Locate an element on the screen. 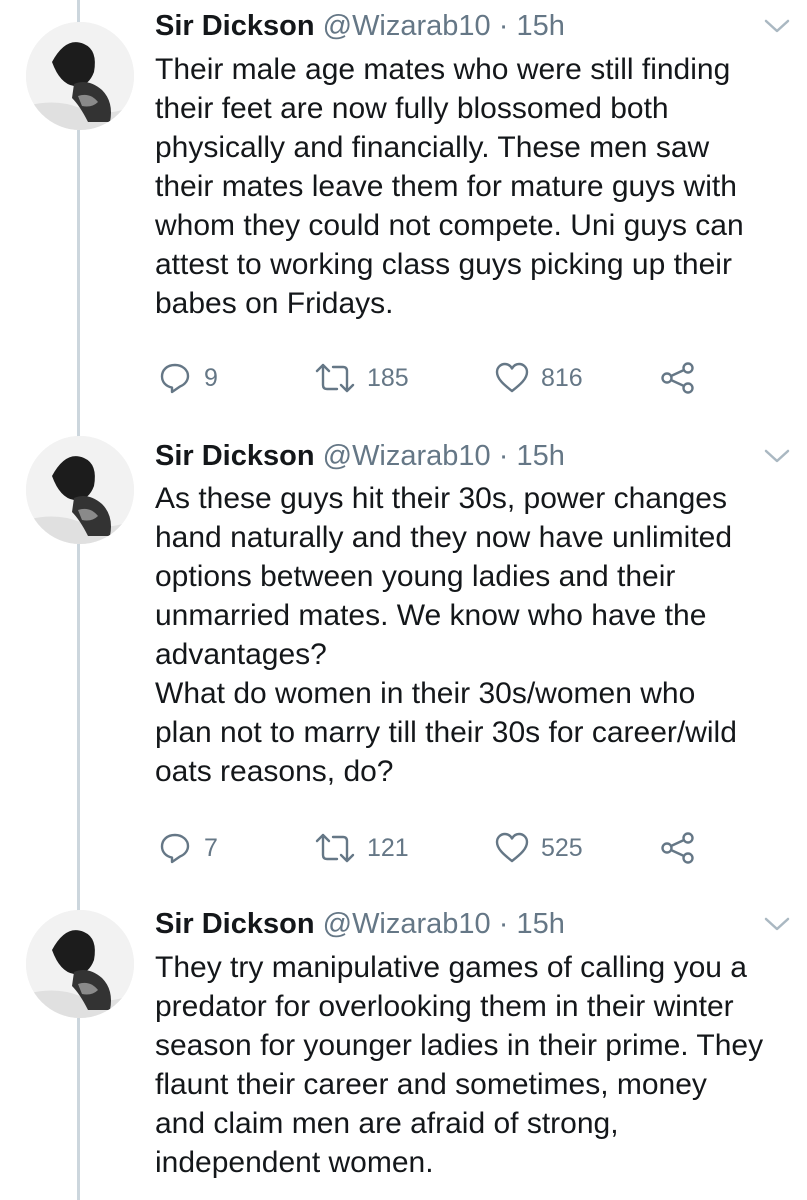 The height and width of the screenshot is (1200, 807). like-count: 816 is located at coordinates (562, 377).